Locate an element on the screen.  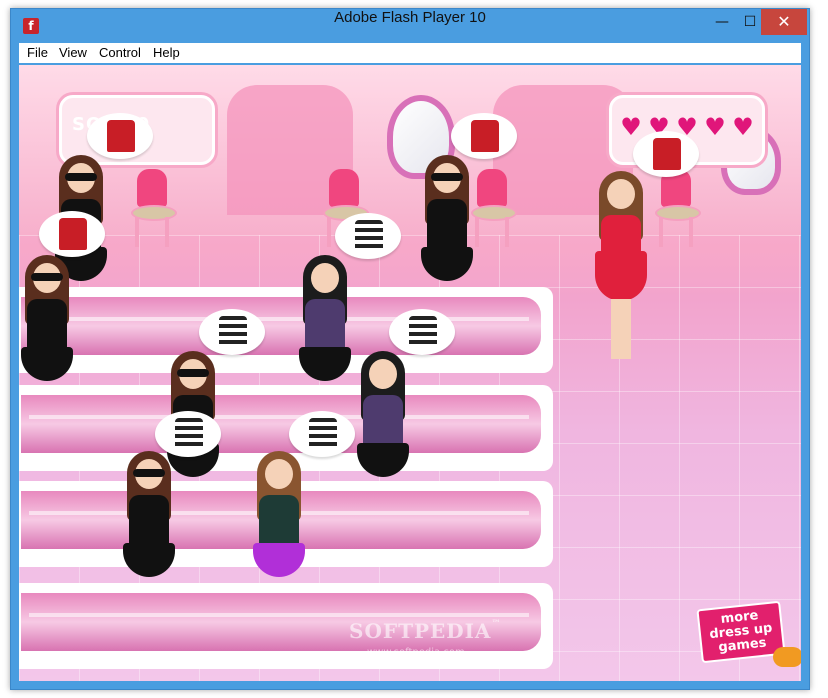
watermark-url: www.softpedia.com is located at coordinates (416, 652).